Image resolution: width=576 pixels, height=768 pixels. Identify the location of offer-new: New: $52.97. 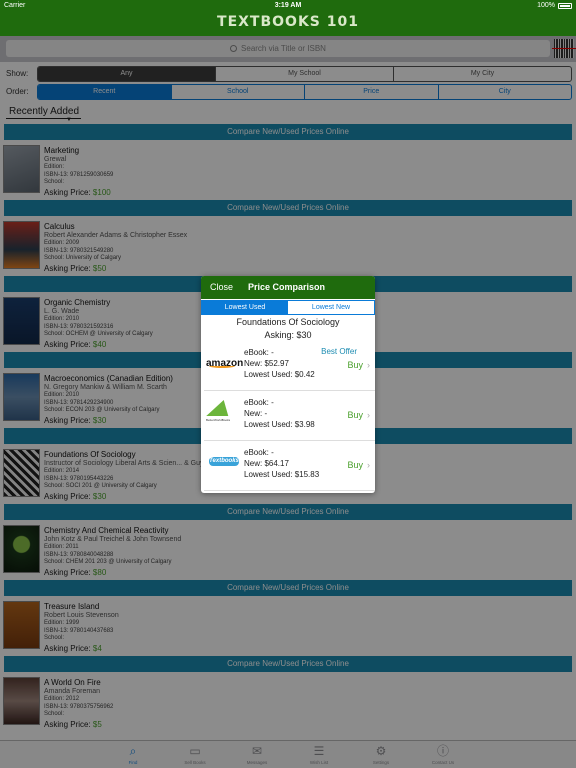
(266, 363).